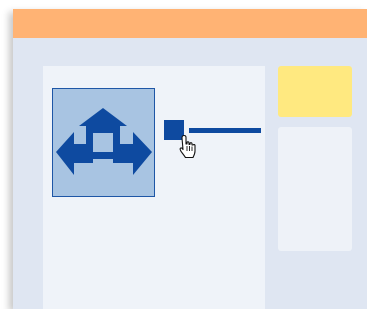 This screenshot has height=309, width=367. Describe the element at coordinates (190, 23) in the screenshot. I see `title-bar` at that location.